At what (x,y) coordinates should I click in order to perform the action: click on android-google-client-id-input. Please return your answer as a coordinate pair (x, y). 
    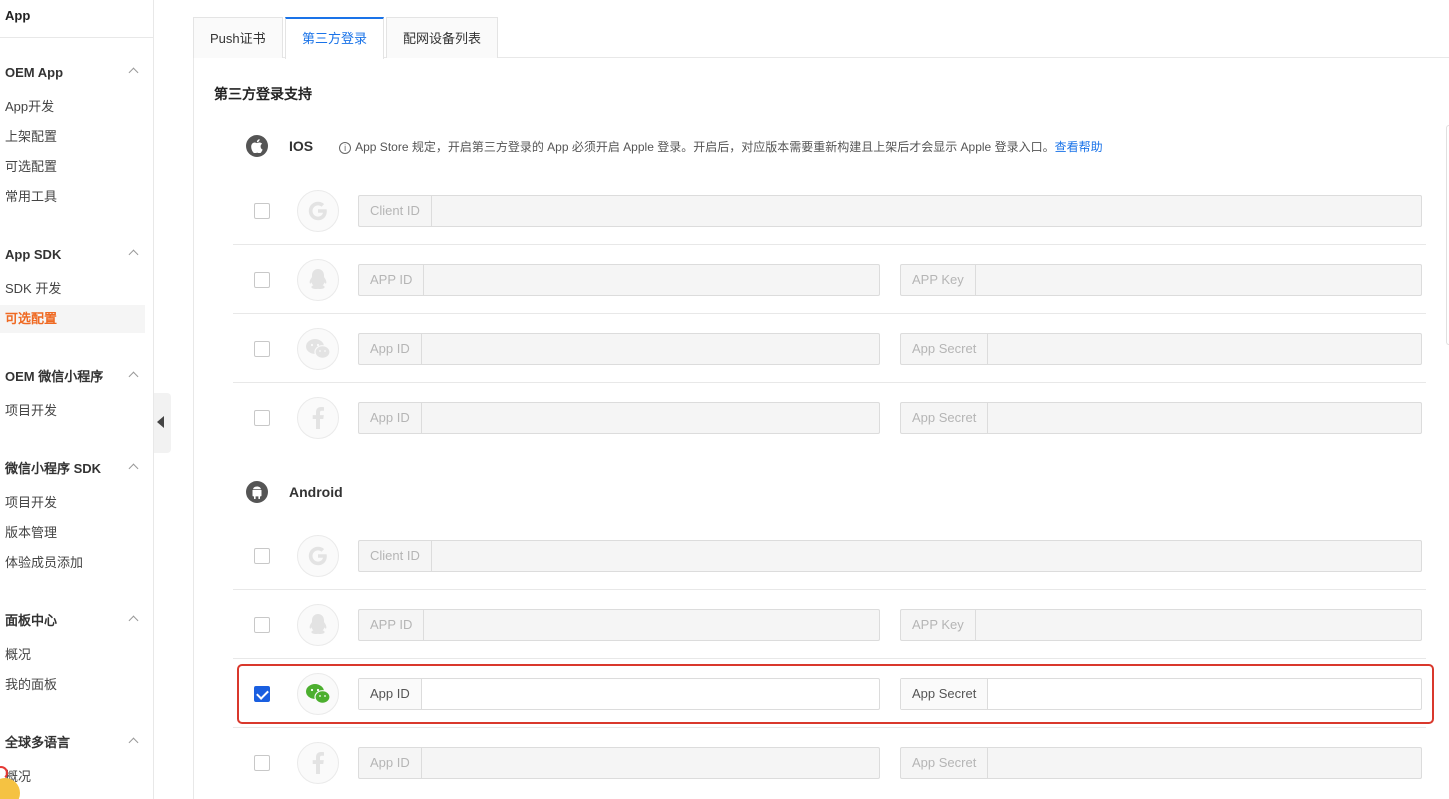
    Looking at the image, I should click on (926, 556).